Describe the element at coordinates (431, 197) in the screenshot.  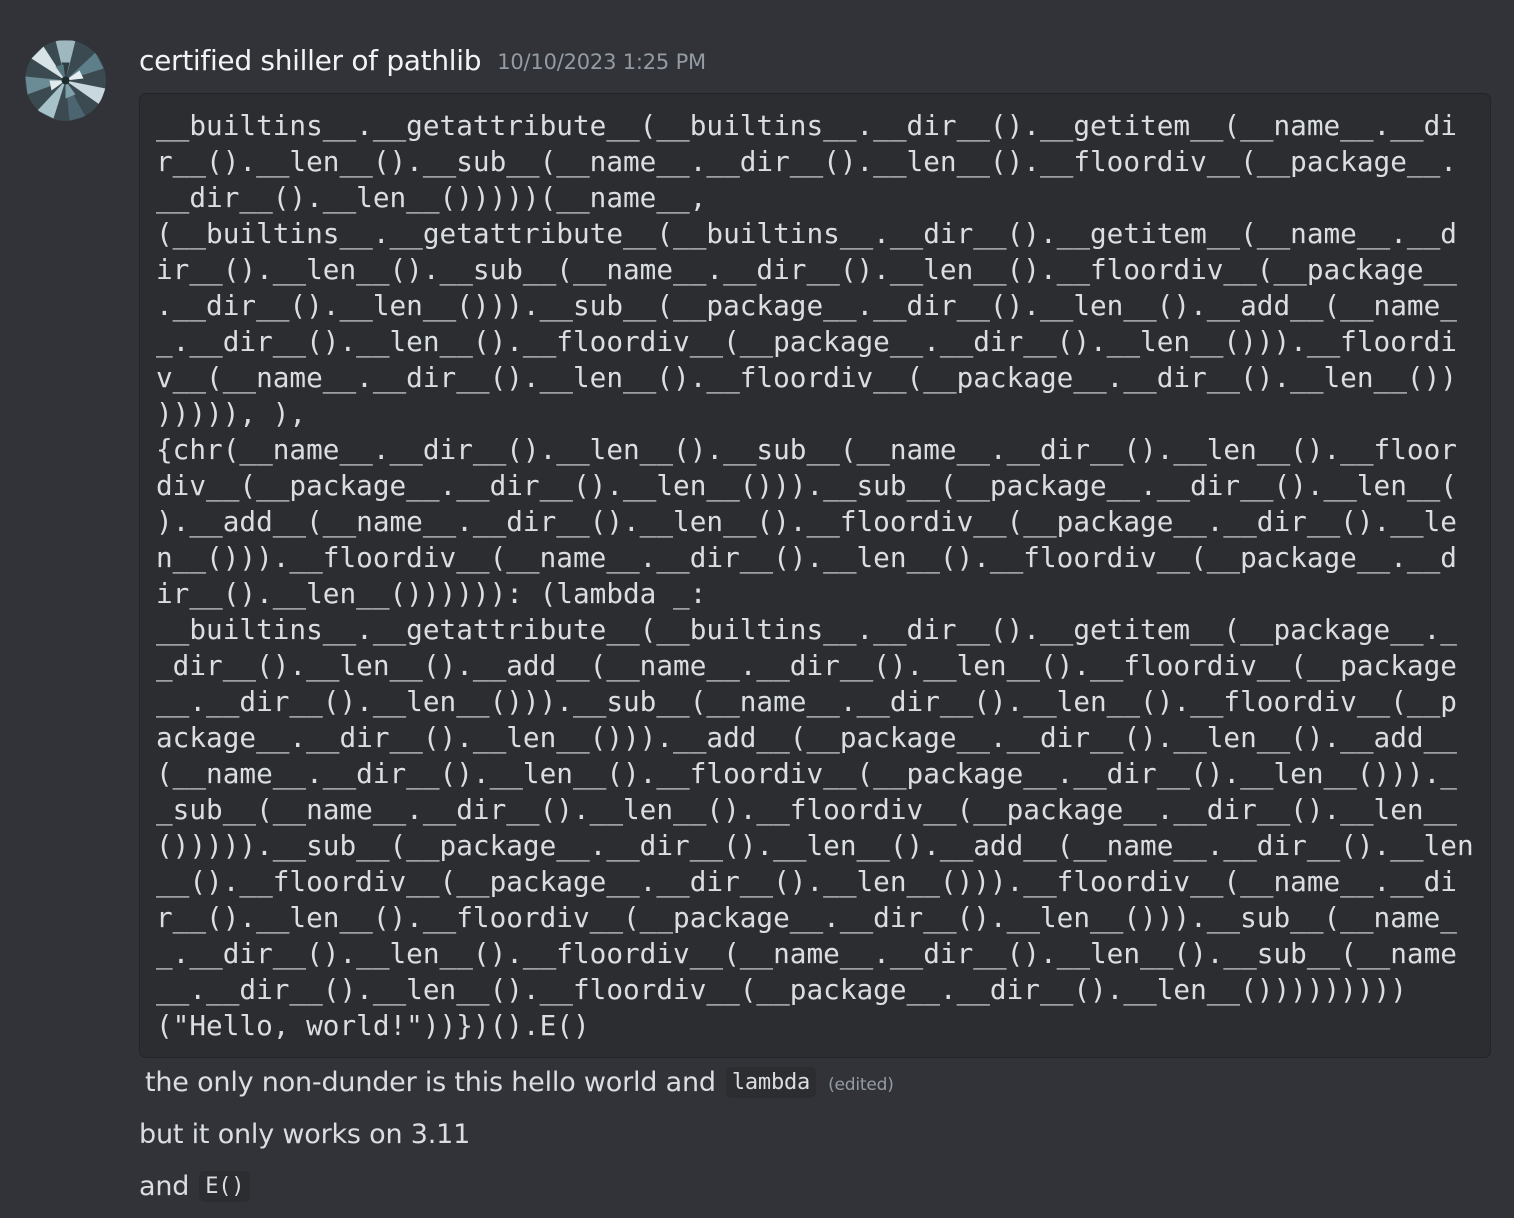
I see `code-line: __dir__().__len__()))))(__name__,` at that location.